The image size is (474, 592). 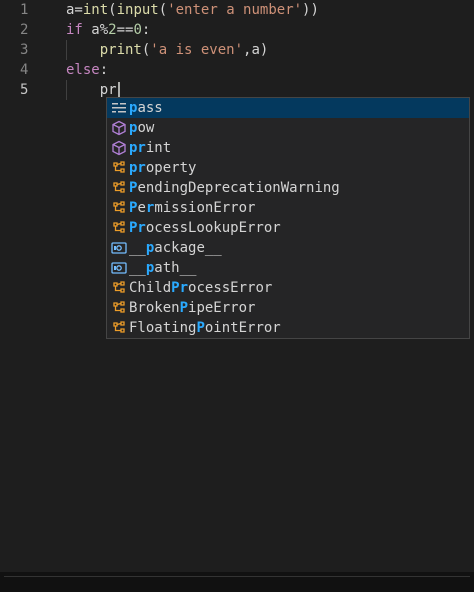 I want to click on code-token: ,a), so click(x=256, y=50).